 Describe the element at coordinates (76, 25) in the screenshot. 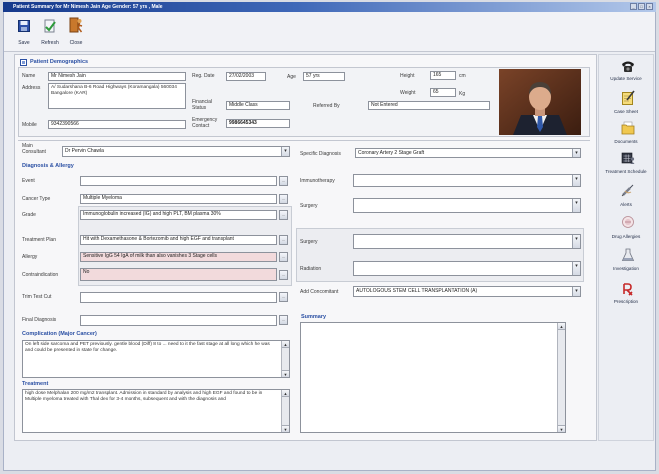

I see `exit-door-icon` at that location.